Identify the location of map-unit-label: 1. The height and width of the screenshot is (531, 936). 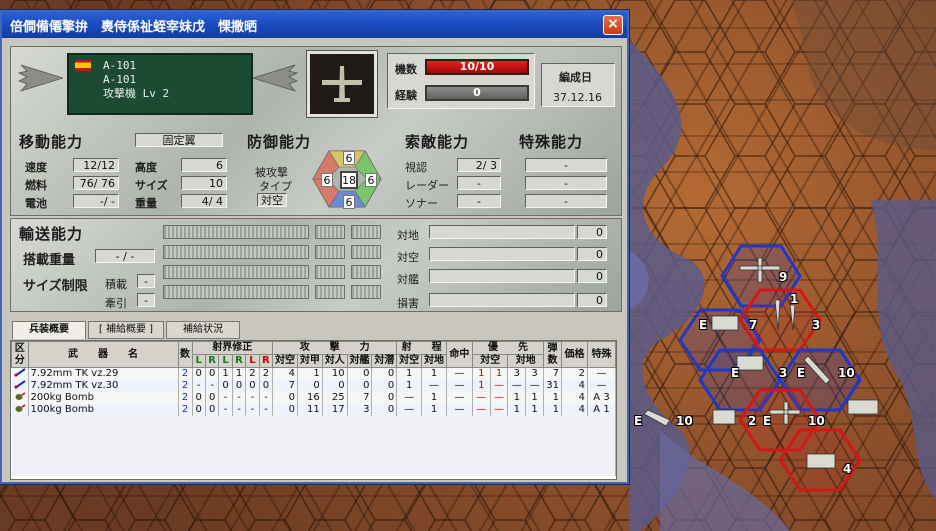
(794, 299).